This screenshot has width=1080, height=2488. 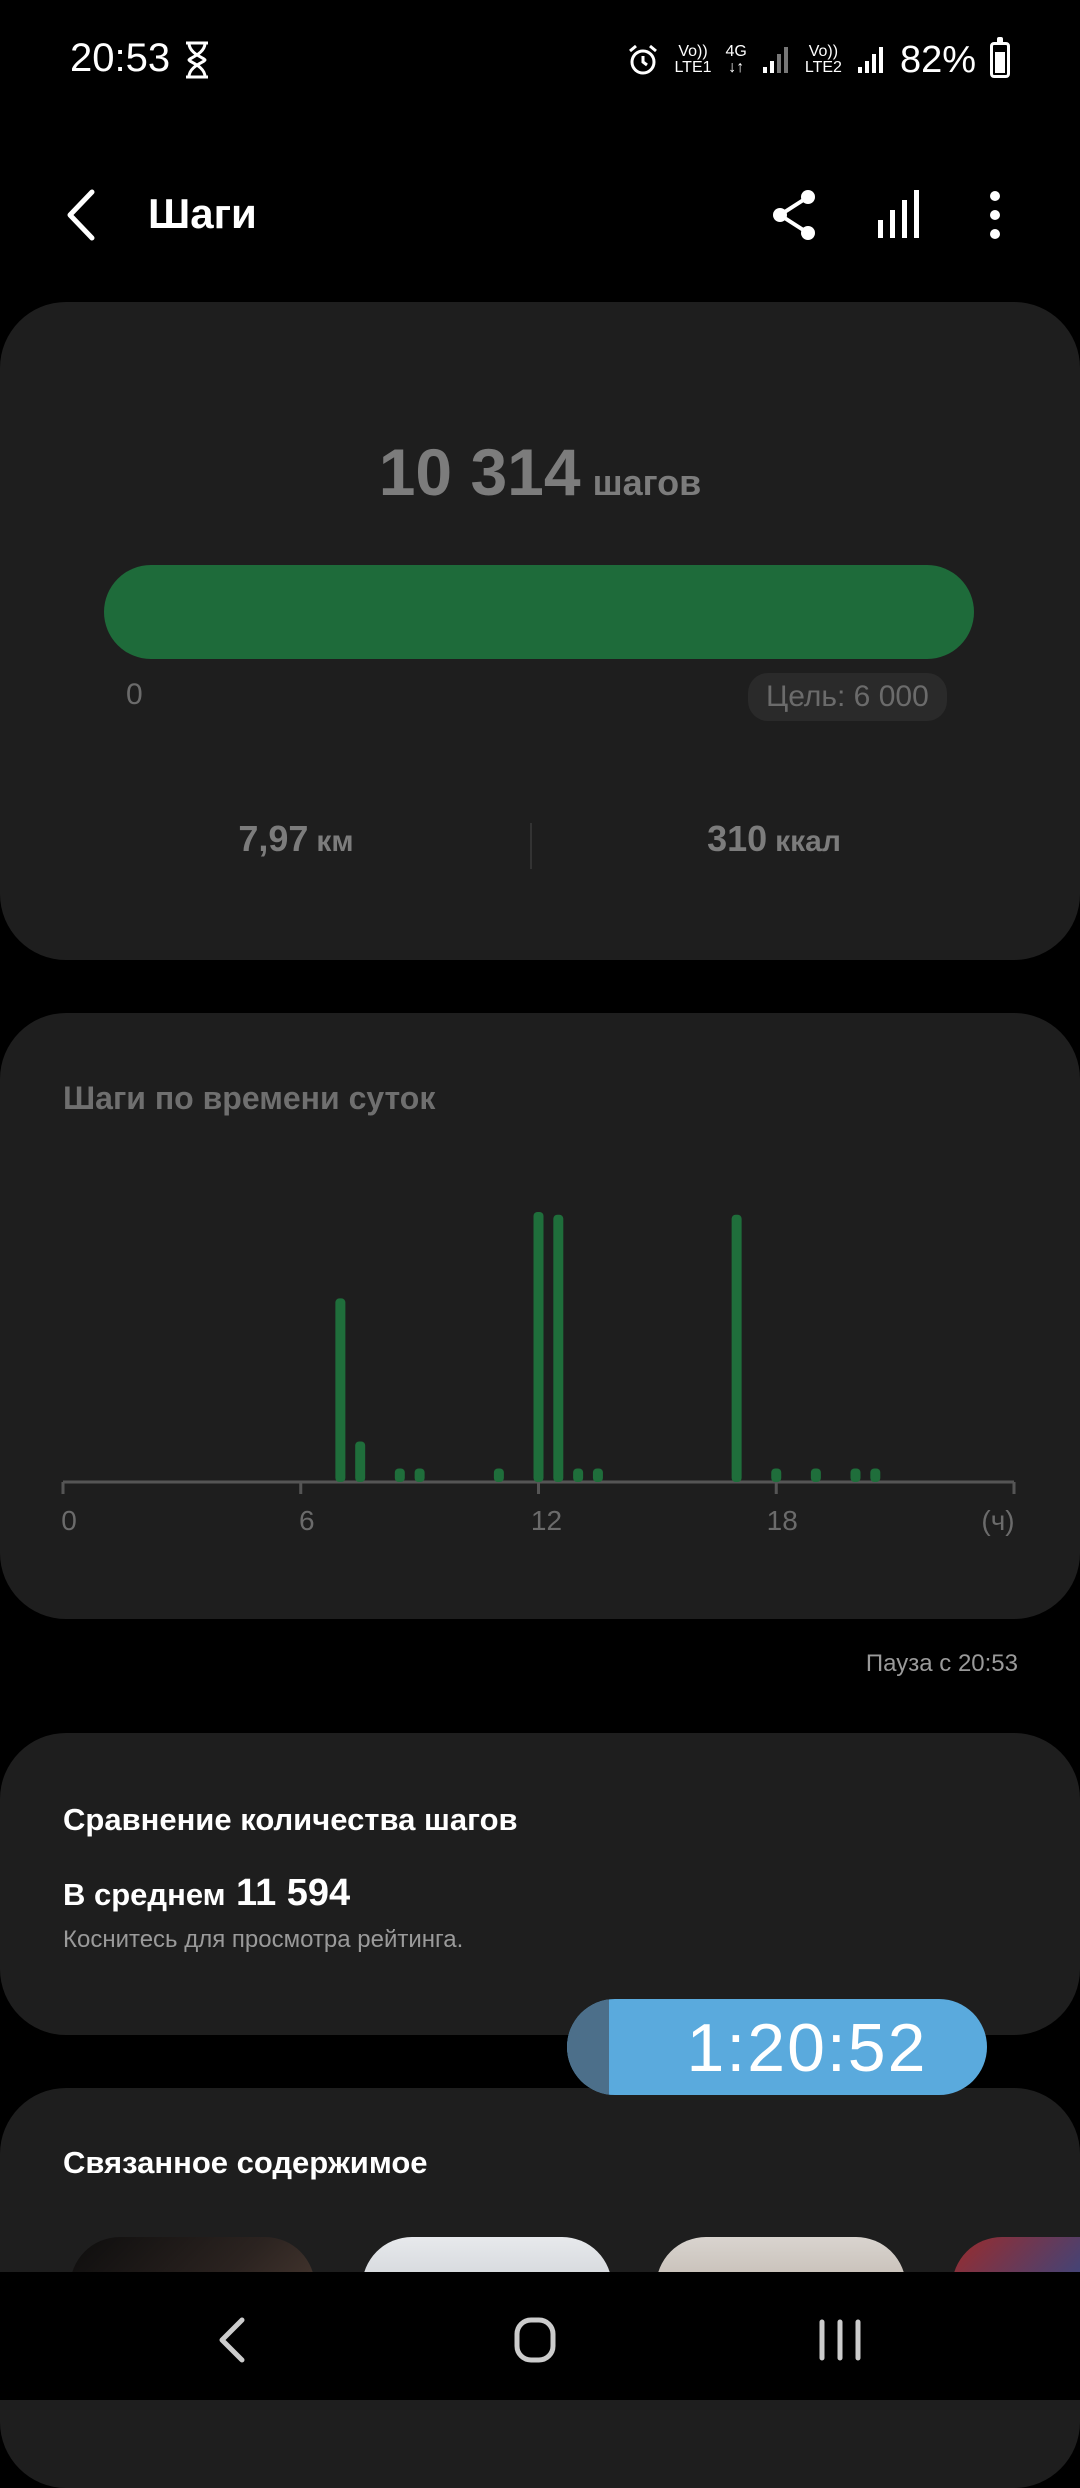 I want to click on chart-tick-label: (ч), so click(x=997, y=1520).